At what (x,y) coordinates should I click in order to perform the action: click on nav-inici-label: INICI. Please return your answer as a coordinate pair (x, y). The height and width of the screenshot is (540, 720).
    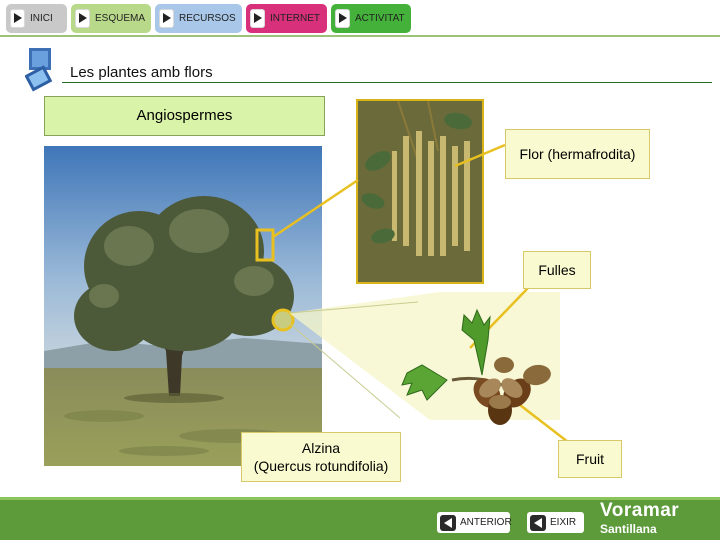
    Looking at the image, I should click on (41, 18).